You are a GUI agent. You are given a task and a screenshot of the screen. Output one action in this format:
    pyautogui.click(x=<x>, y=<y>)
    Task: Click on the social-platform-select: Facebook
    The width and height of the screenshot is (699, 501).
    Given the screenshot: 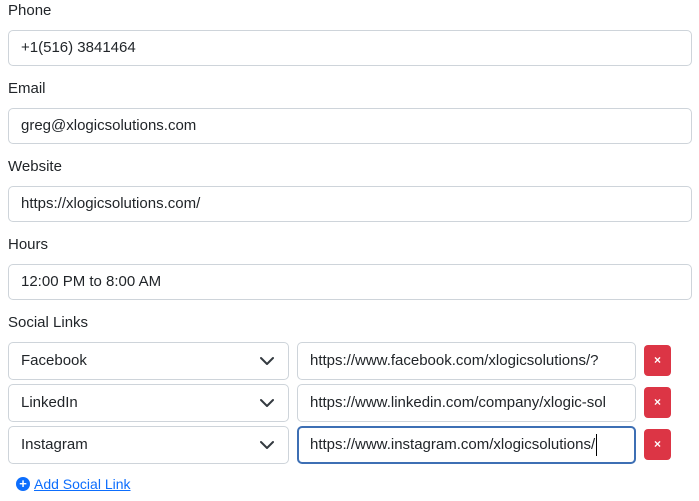 What is the action you would take?
    pyautogui.click(x=148, y=361)
    